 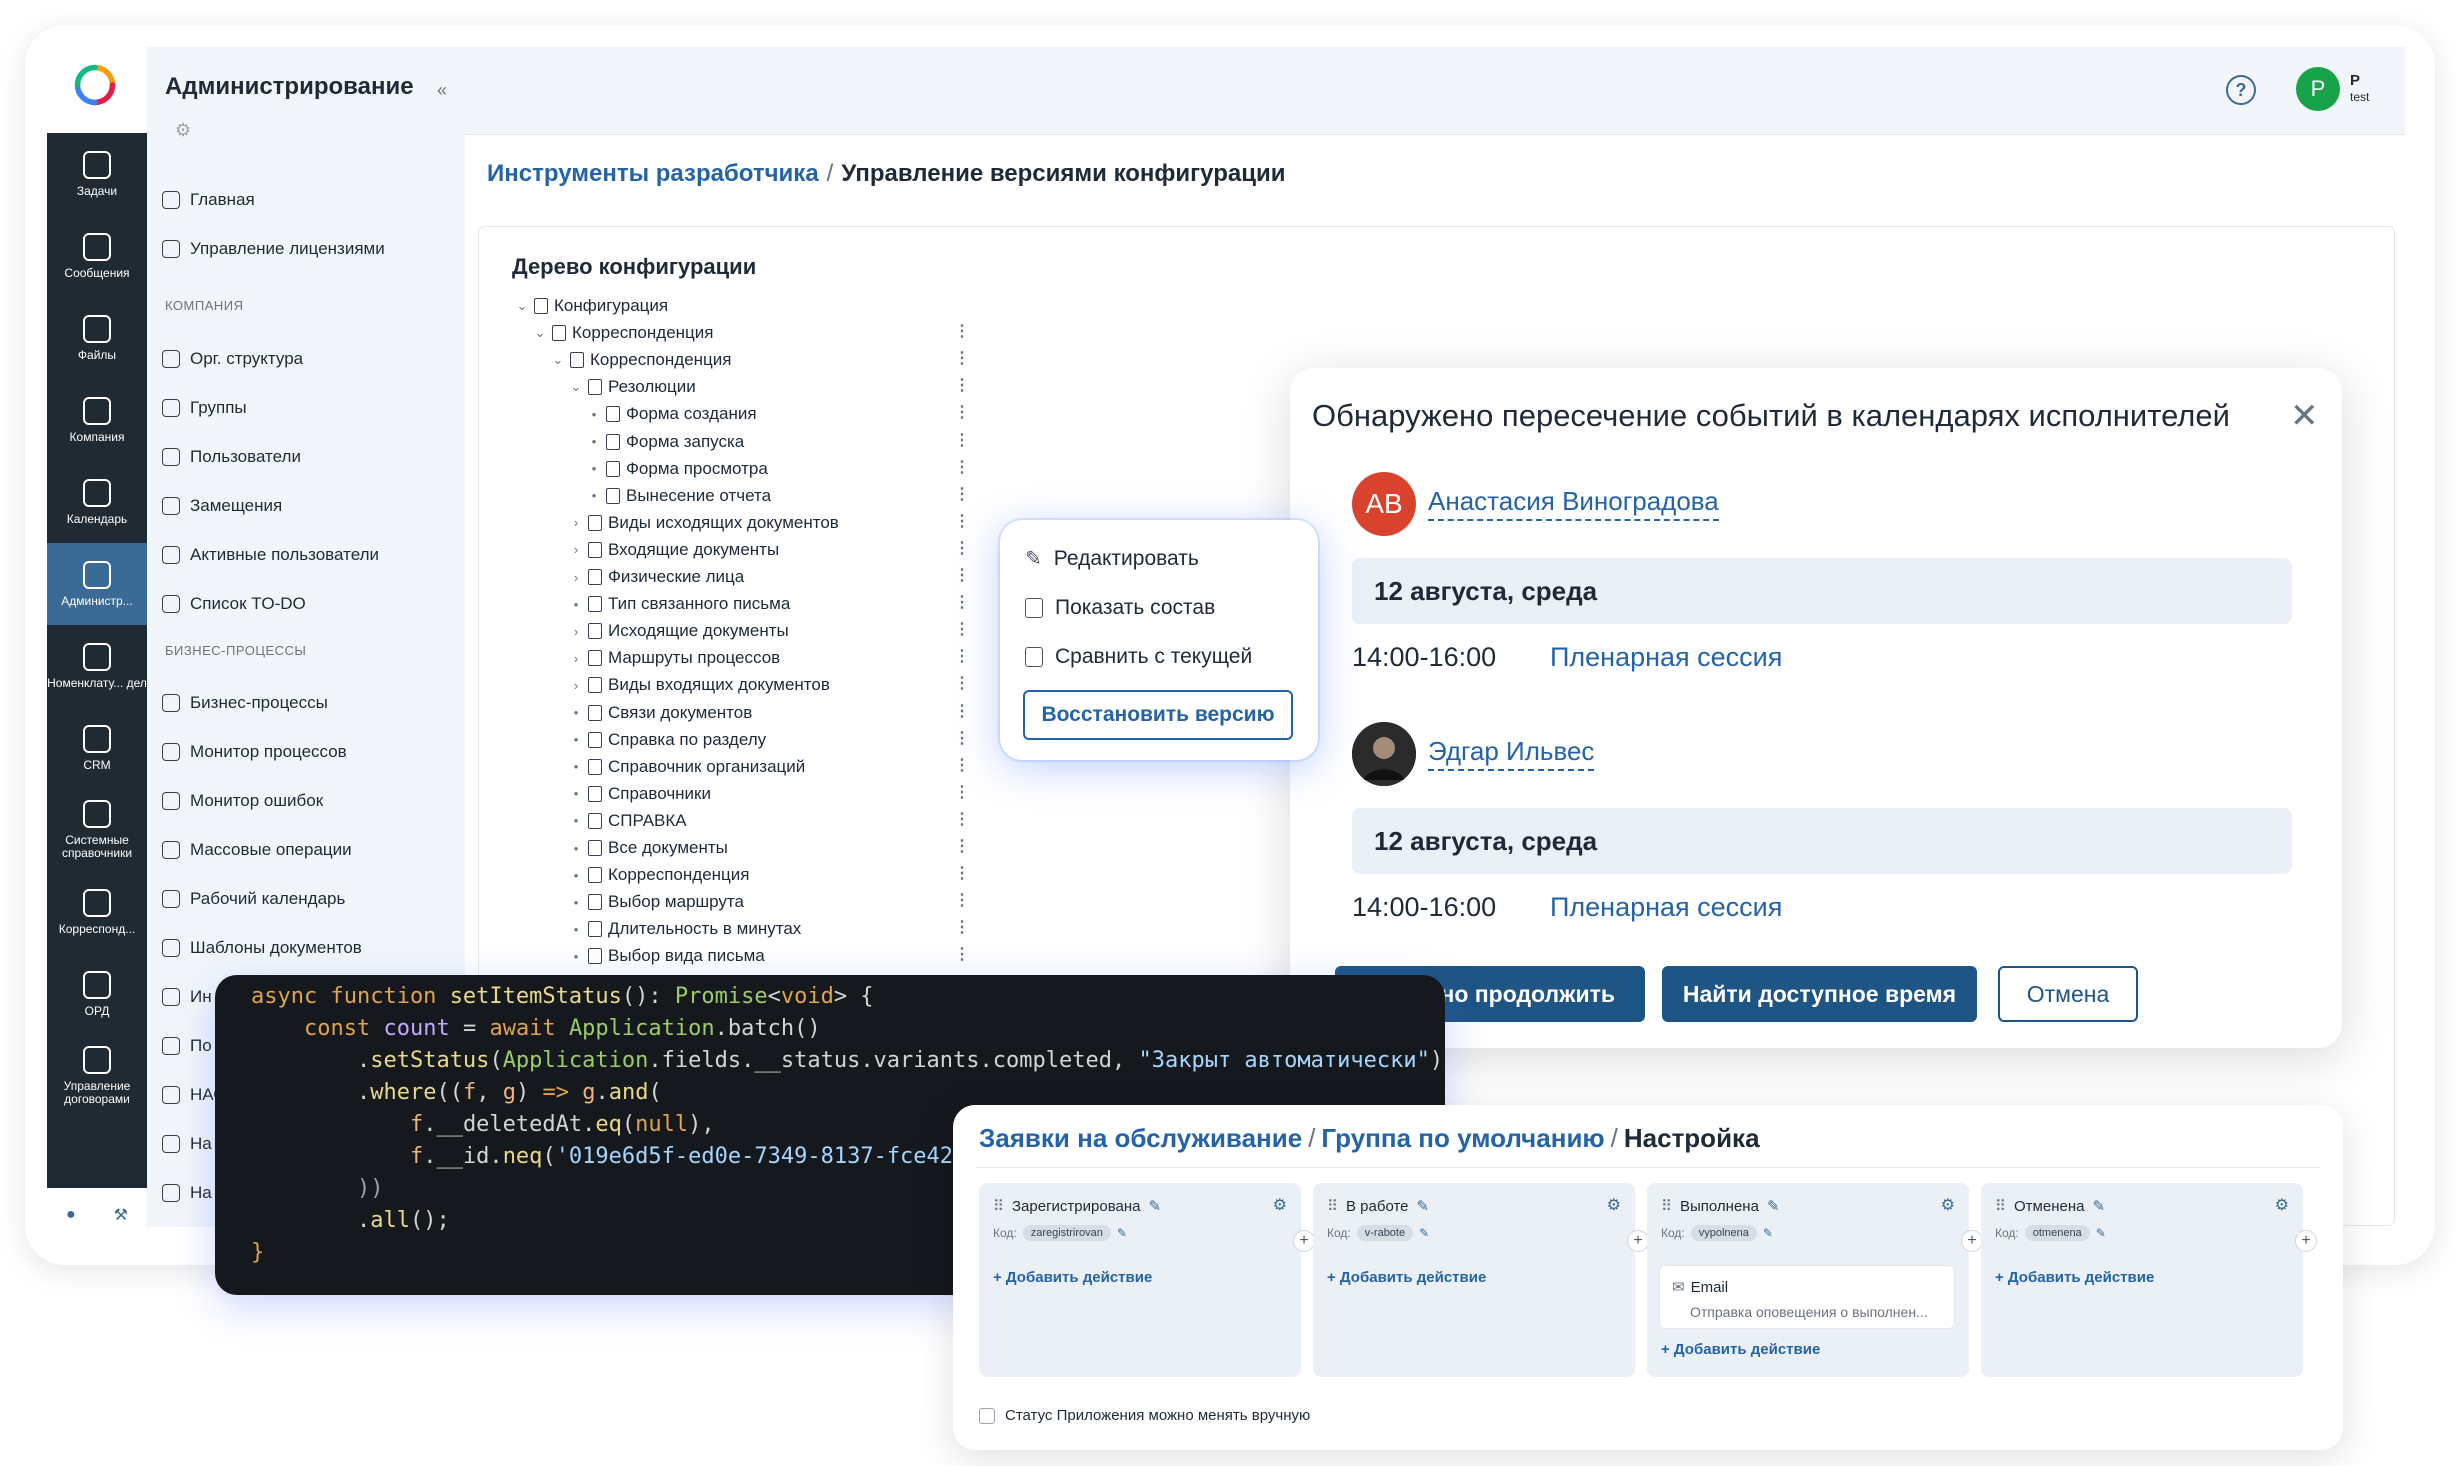 What do you see at coordinates (666, 442) in the screenshot?
I see `tree-node: • Форма запуска` at bounding box center [666, 442].